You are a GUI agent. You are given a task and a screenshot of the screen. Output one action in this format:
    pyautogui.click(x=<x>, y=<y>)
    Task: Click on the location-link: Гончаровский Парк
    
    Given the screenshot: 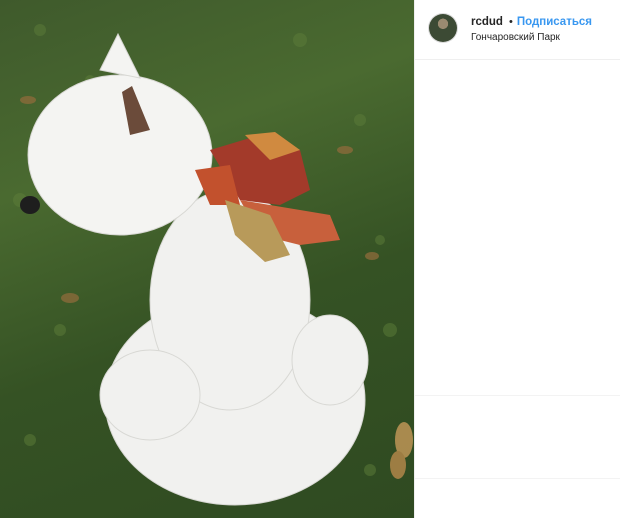 What is the action you would take?
    pyautogui.click(x=531, y=38)
    